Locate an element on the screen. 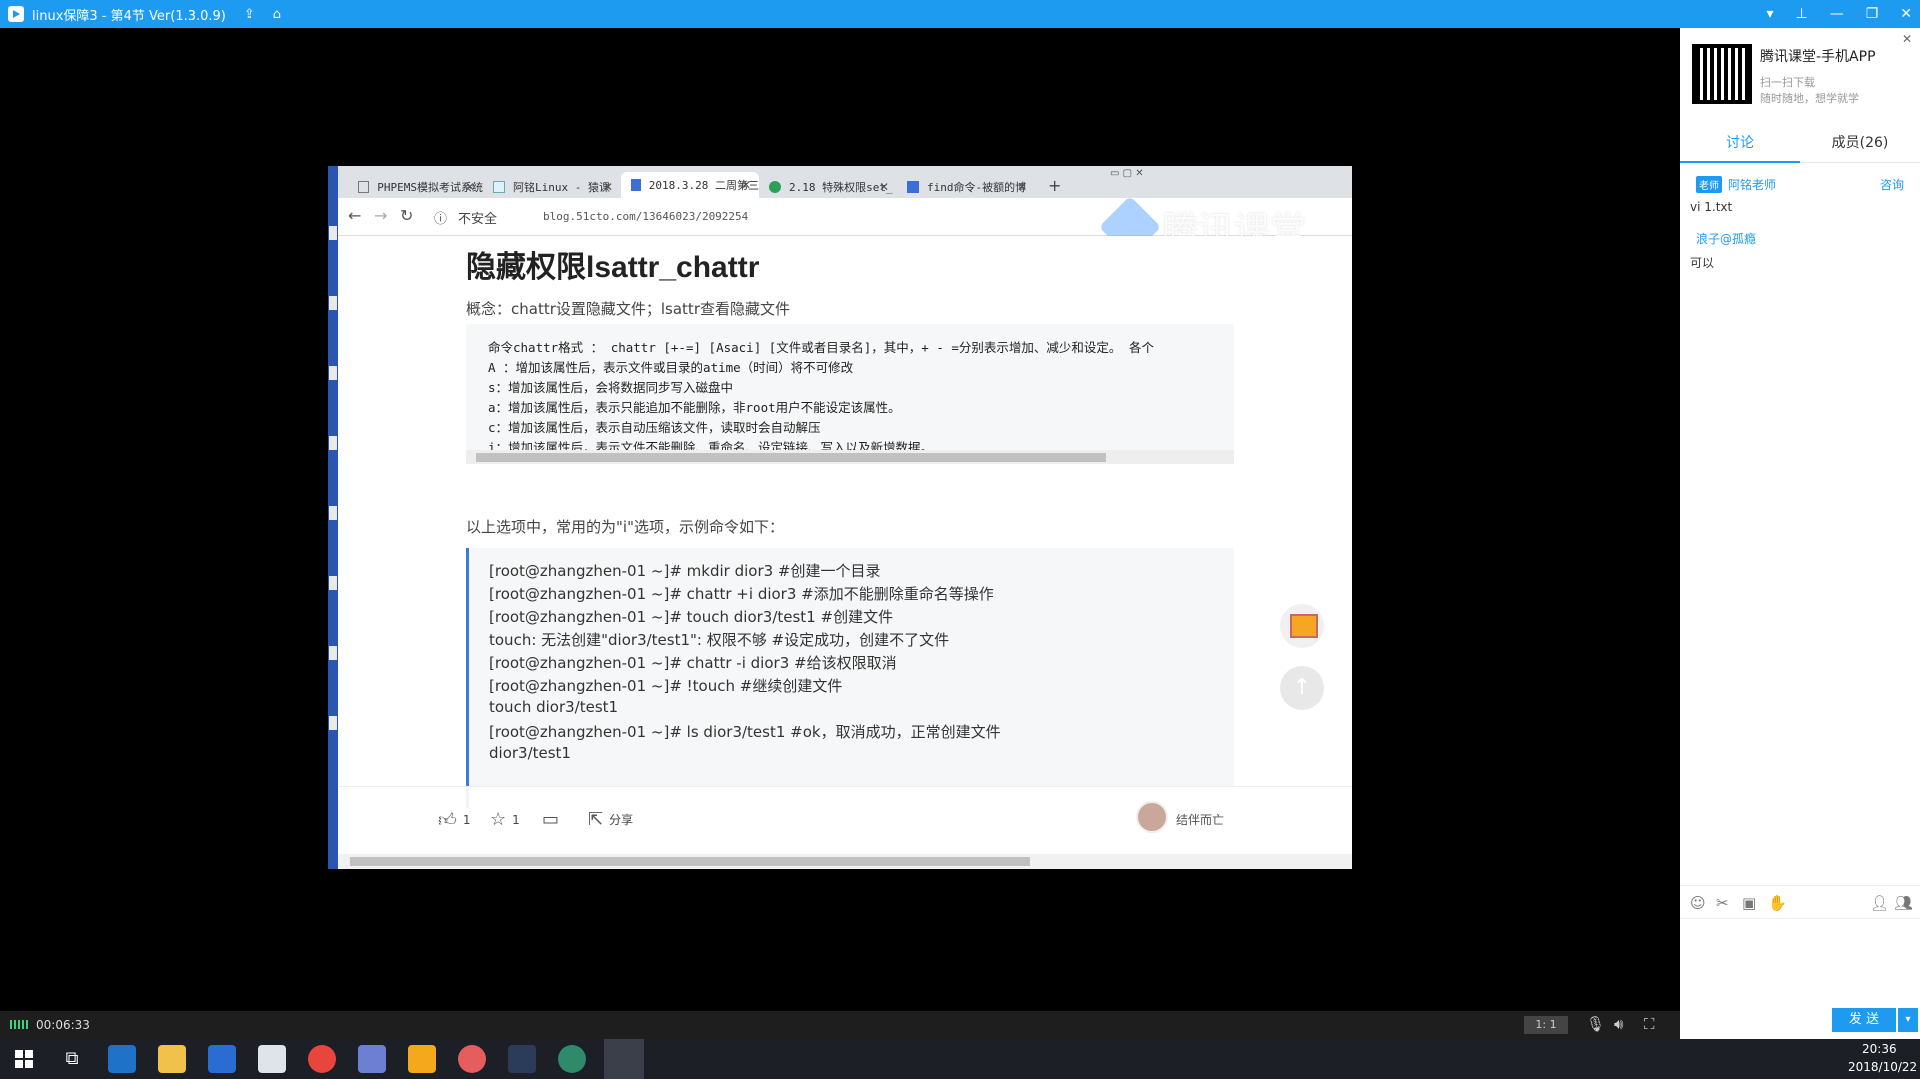  minimize-button: — is located at coordinates (1837, 14).